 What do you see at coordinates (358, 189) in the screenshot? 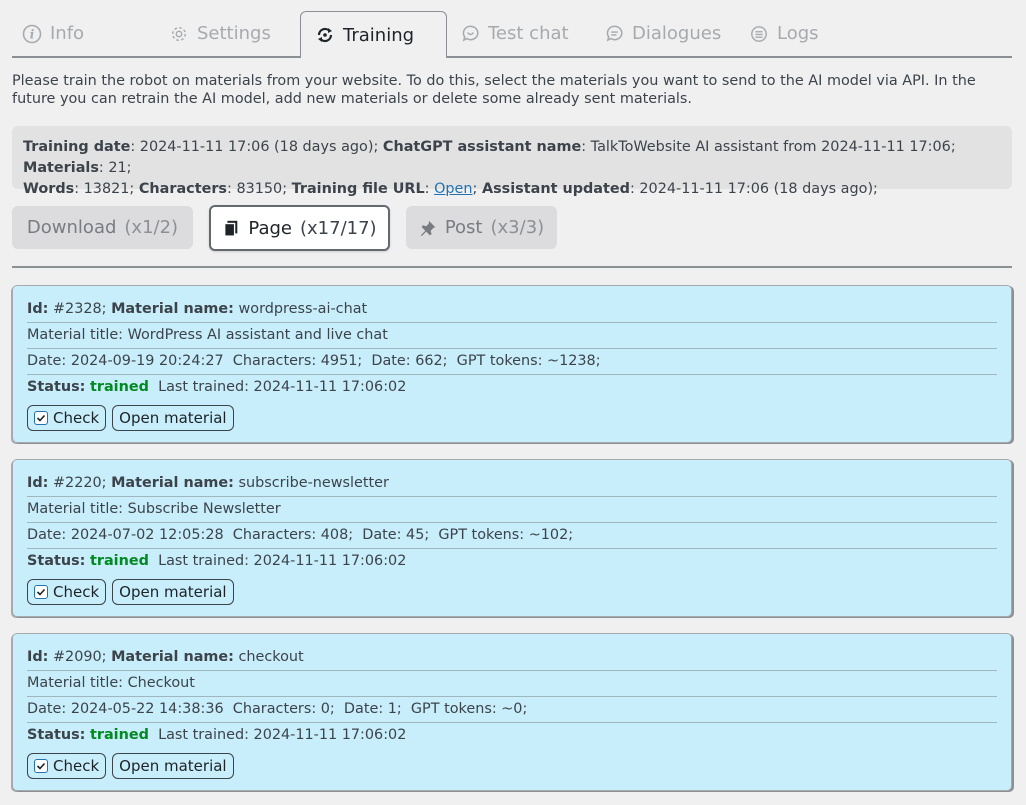
I see `training-file-url-label: Training file URL` at bounding box center [358, 189].